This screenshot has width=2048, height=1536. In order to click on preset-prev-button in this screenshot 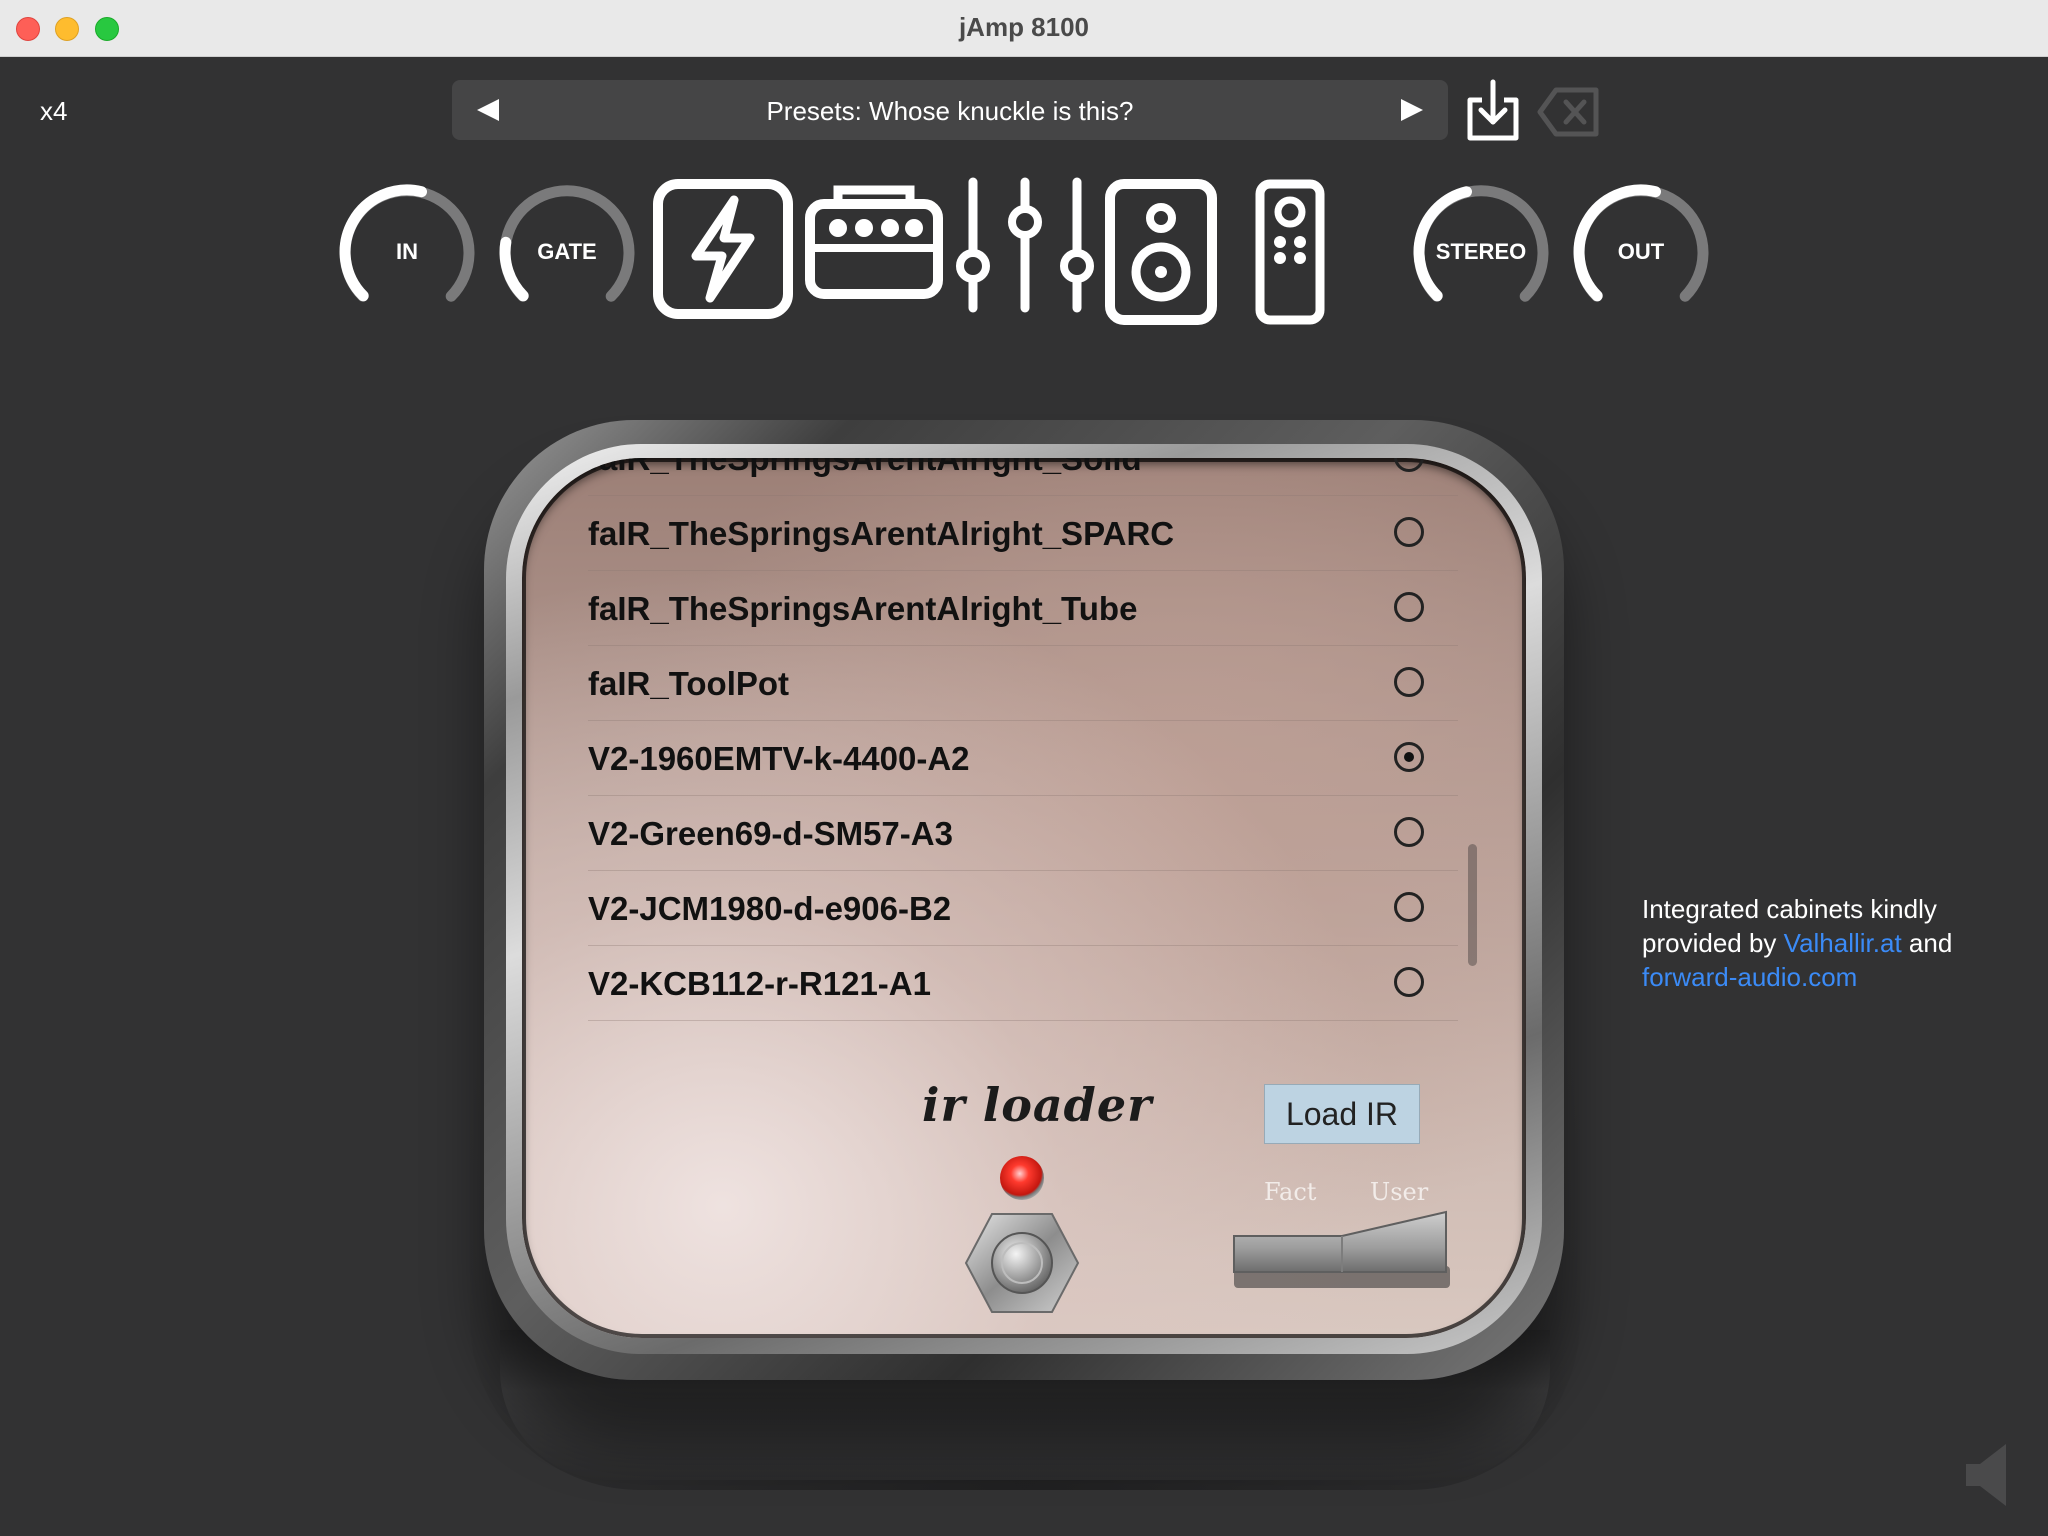, I will do `click(488, 110)`.